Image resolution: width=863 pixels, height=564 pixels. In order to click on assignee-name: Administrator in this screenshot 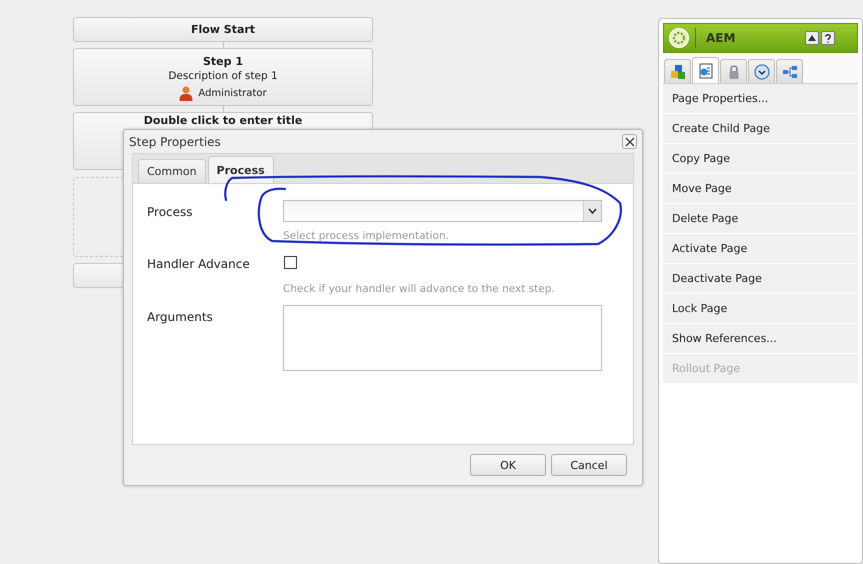, I will do `click(232, 93)`.